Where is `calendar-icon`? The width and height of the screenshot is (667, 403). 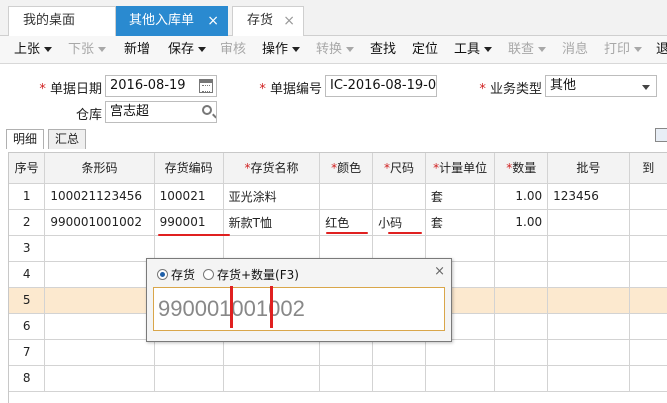 calendar-icon is located at coordinates (206, 86).